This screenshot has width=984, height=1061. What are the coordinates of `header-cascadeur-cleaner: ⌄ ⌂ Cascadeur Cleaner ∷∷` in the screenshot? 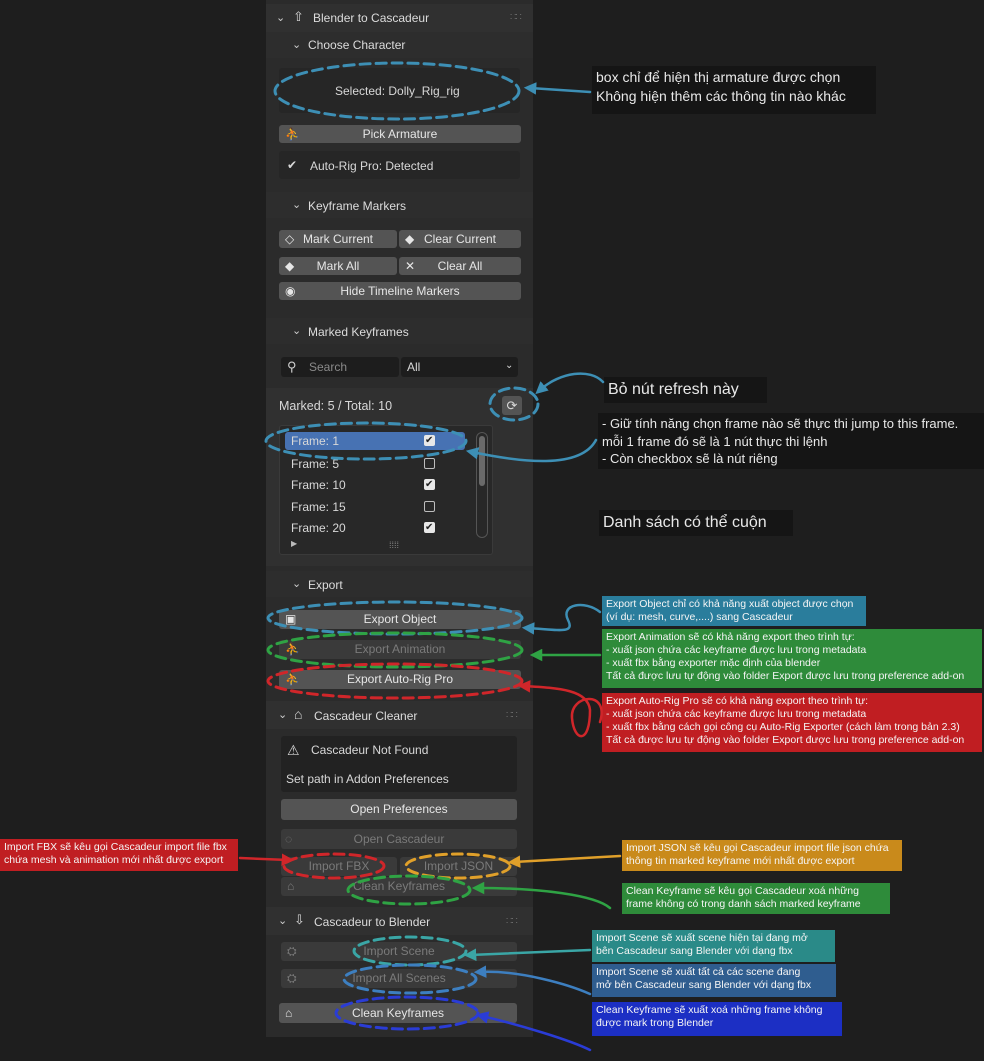 It's located at (399, 715).